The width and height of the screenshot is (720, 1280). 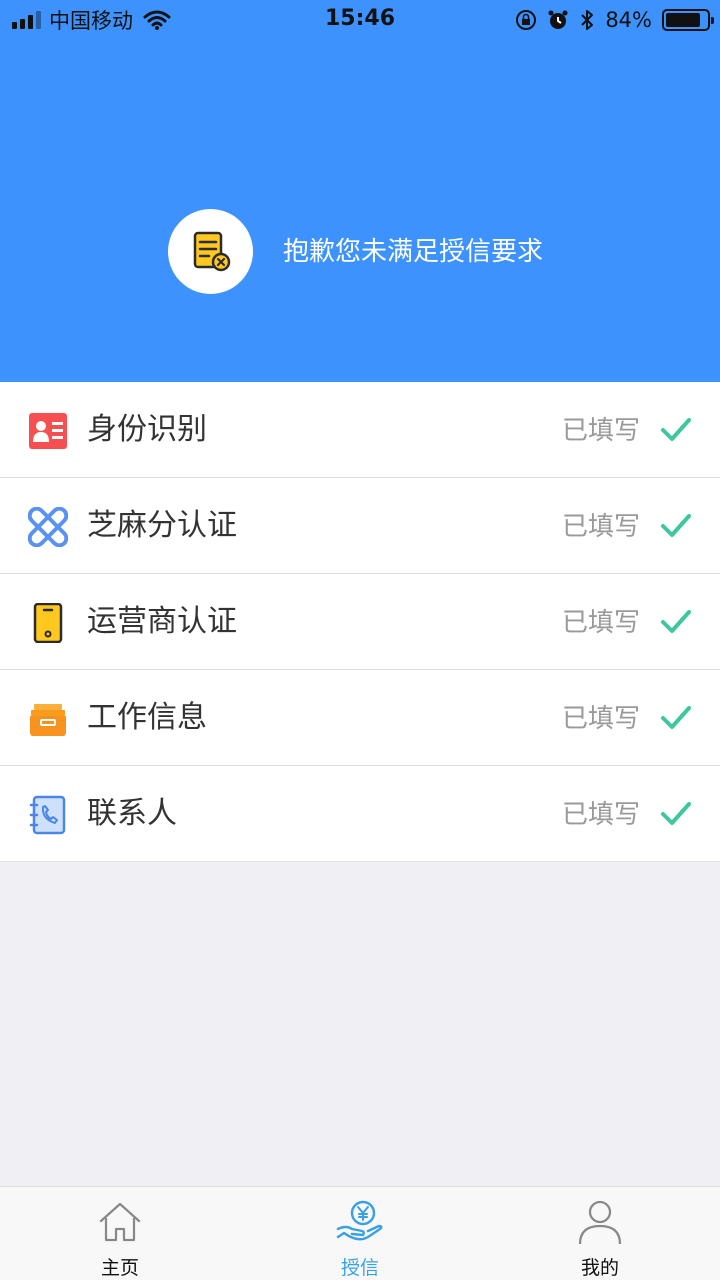 I want to click on alarm-icon, so click(x=558, y=19).